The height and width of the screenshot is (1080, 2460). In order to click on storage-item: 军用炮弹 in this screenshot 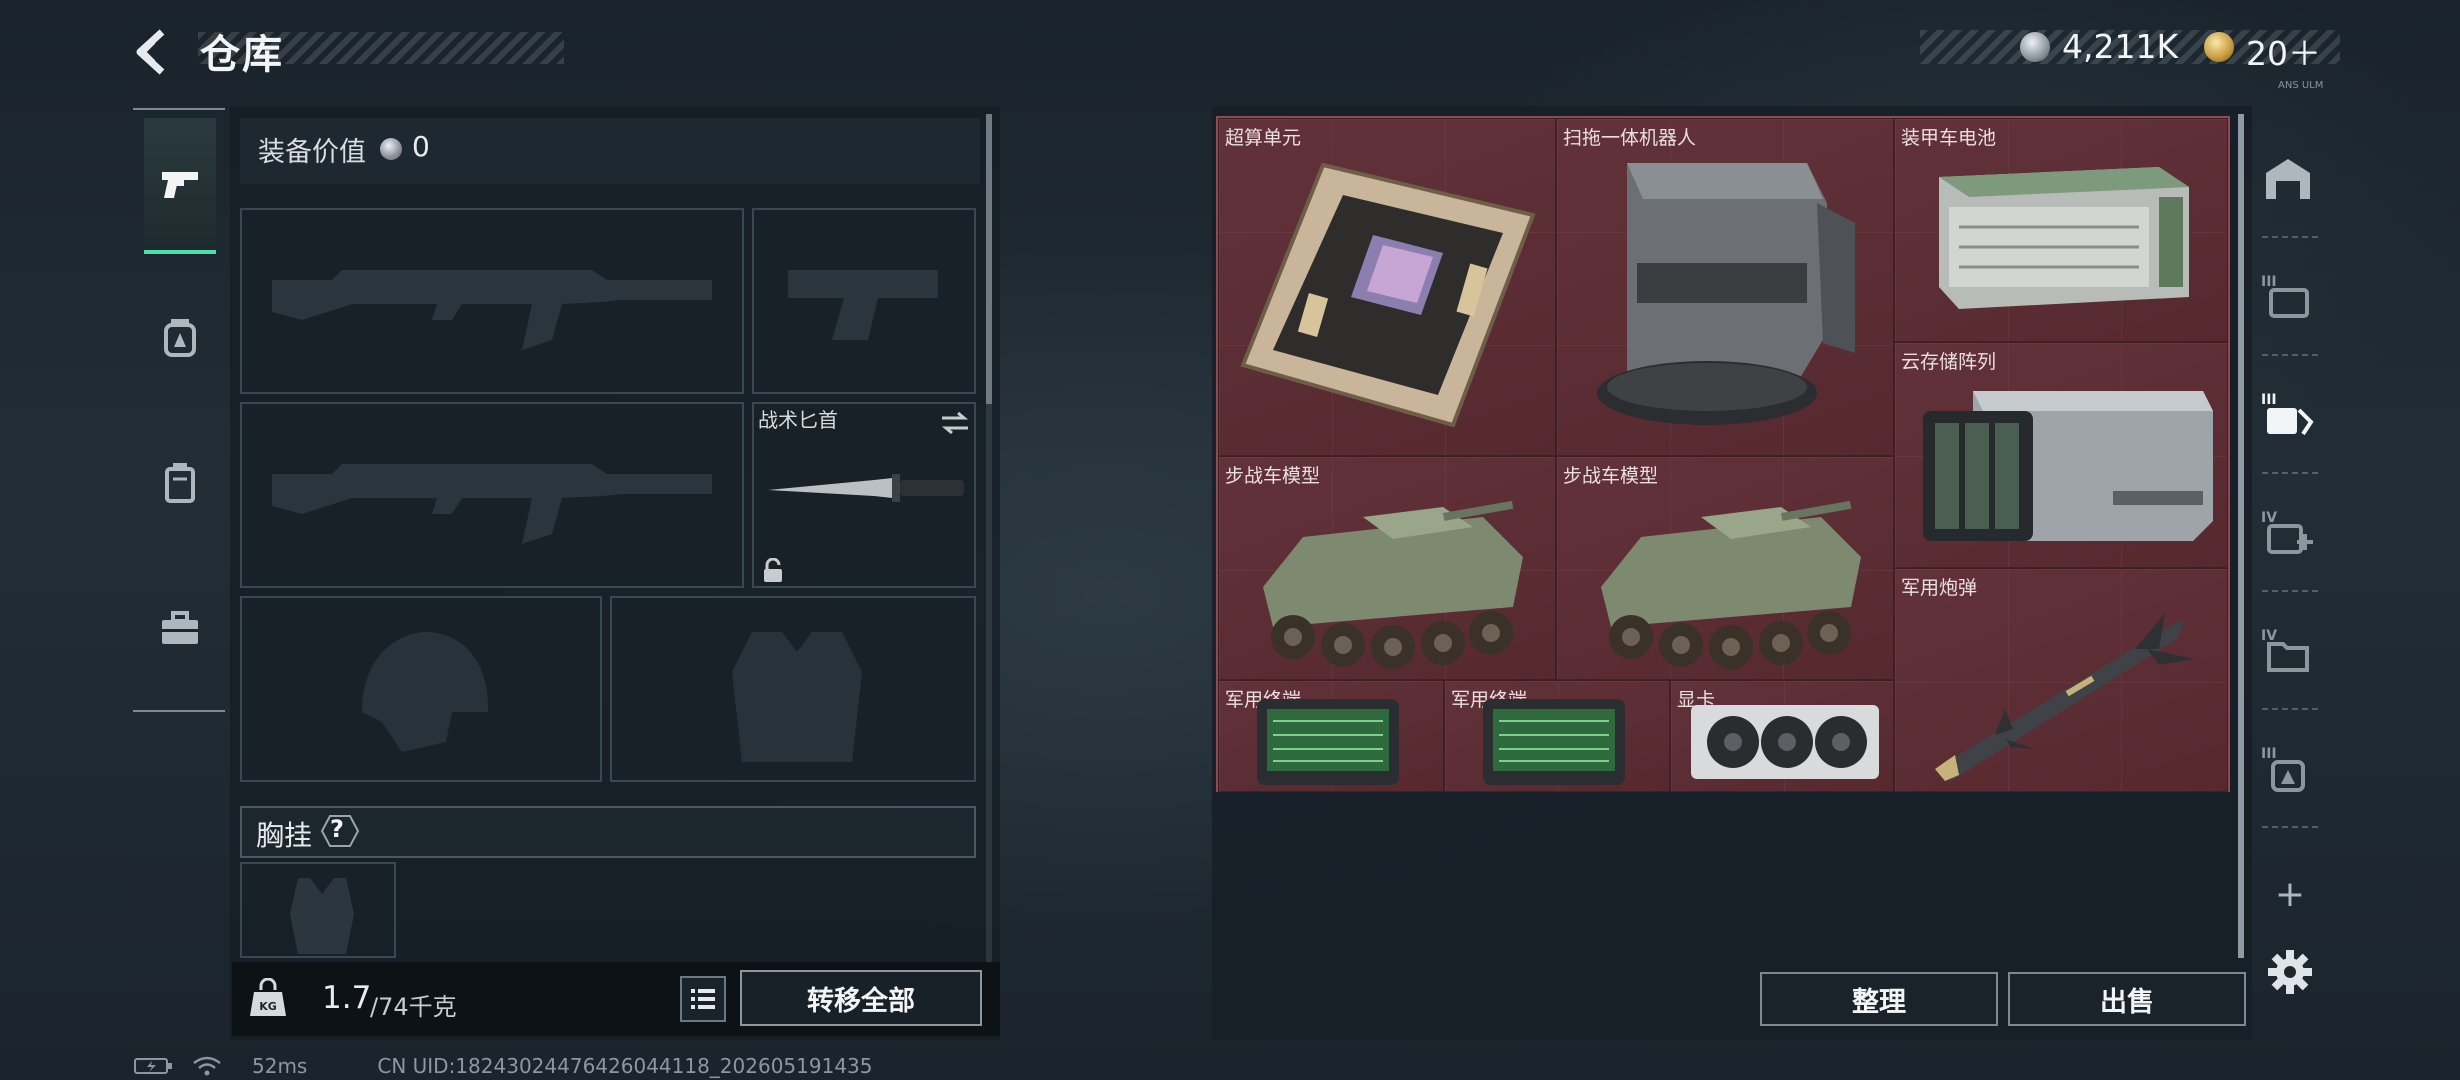, I will do `click(2061, 680)`.